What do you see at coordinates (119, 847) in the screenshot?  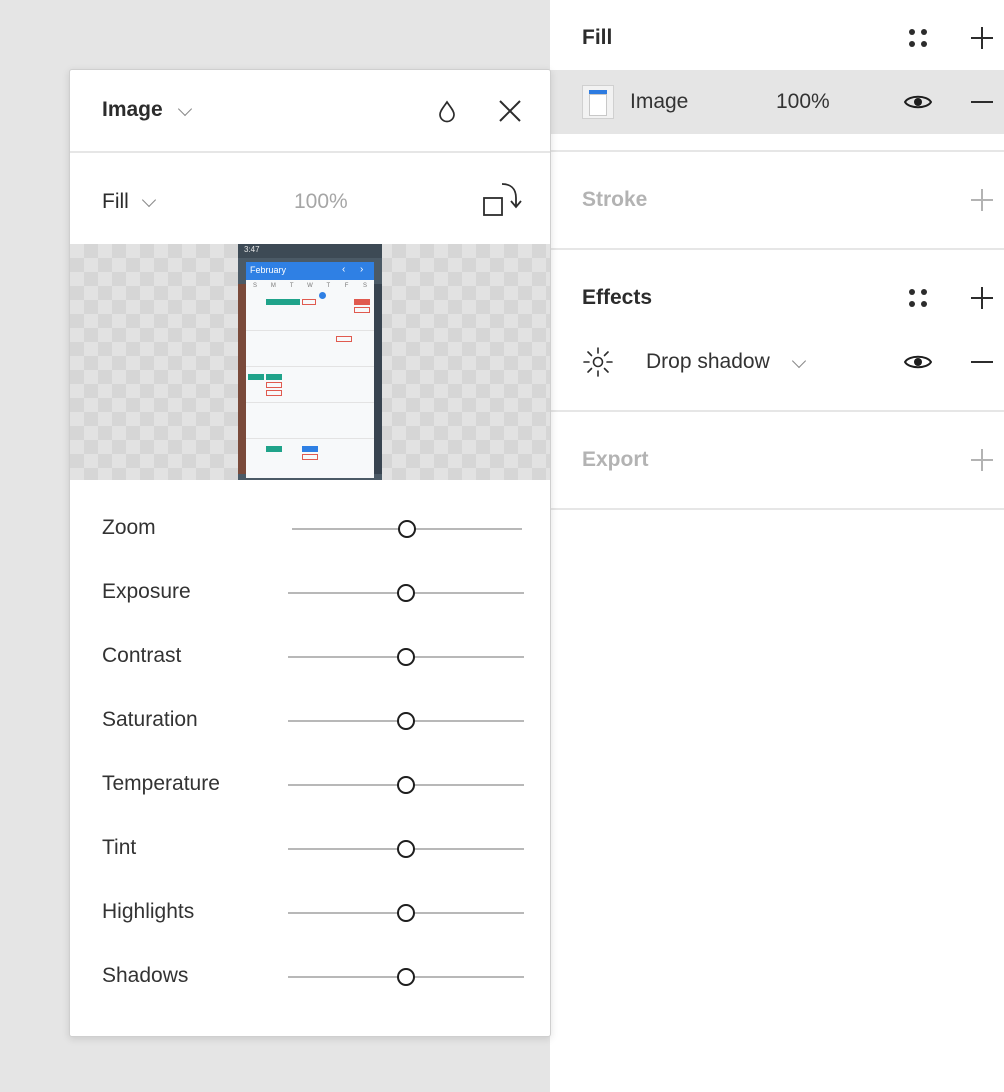 I see `tint-label: Tint` at bounding box center [119, 847].